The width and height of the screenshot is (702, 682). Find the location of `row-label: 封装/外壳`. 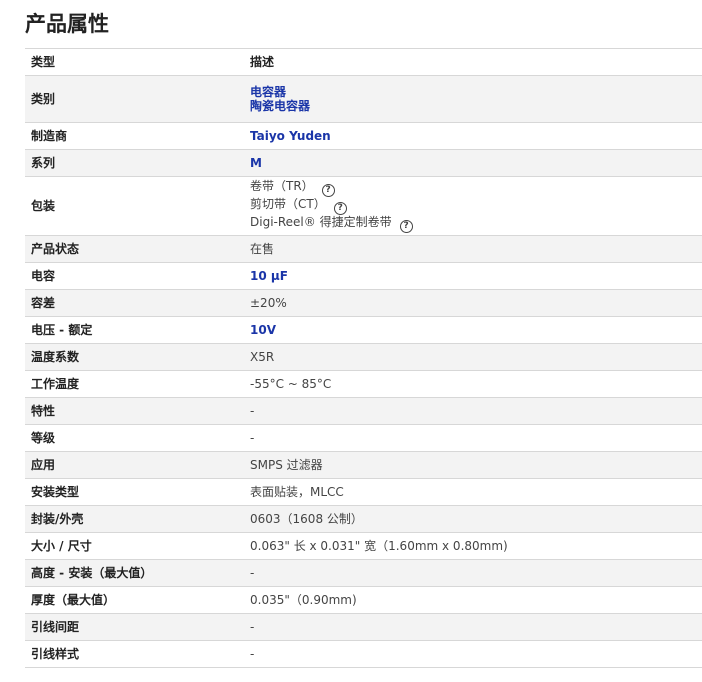

row-label: 封装/外壳 is located at coordinates (134, 519).